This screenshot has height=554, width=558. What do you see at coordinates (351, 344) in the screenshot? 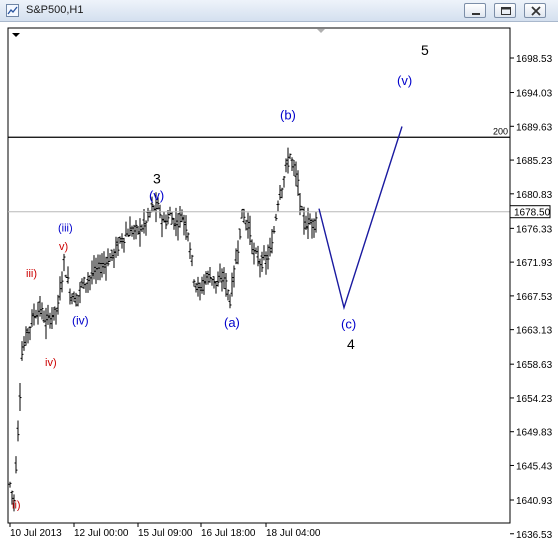
I see `wave-label: 4` at bounding box center [351, 344].